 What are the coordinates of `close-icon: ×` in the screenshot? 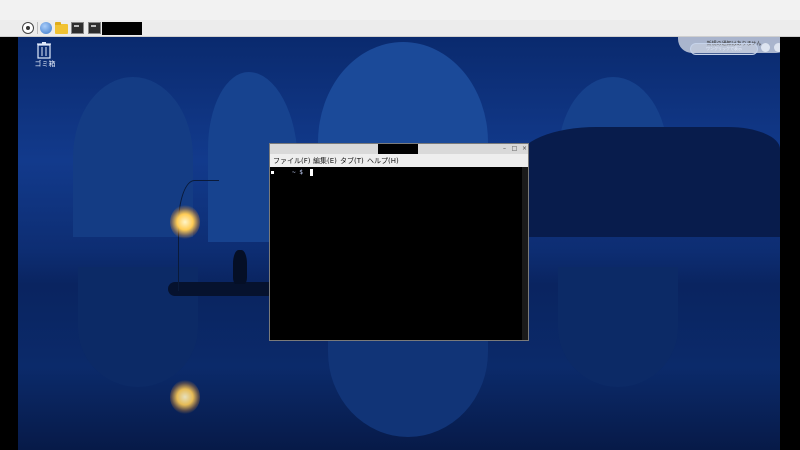 It's located at (524, 148).